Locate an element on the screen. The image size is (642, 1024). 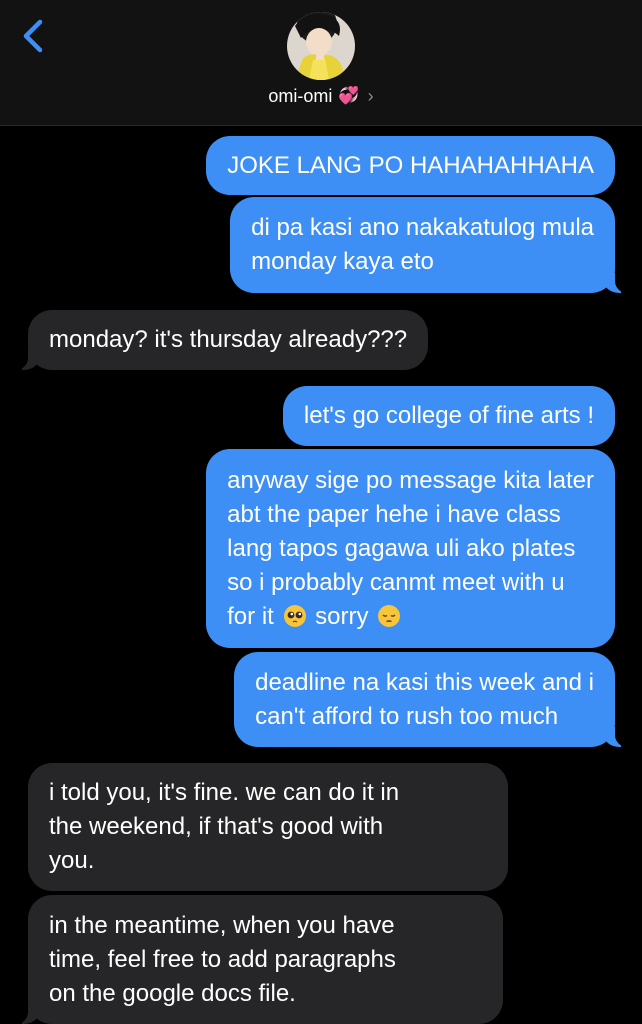
message-text: deadline na kasi this week and i is located at coordinates (424, 682).